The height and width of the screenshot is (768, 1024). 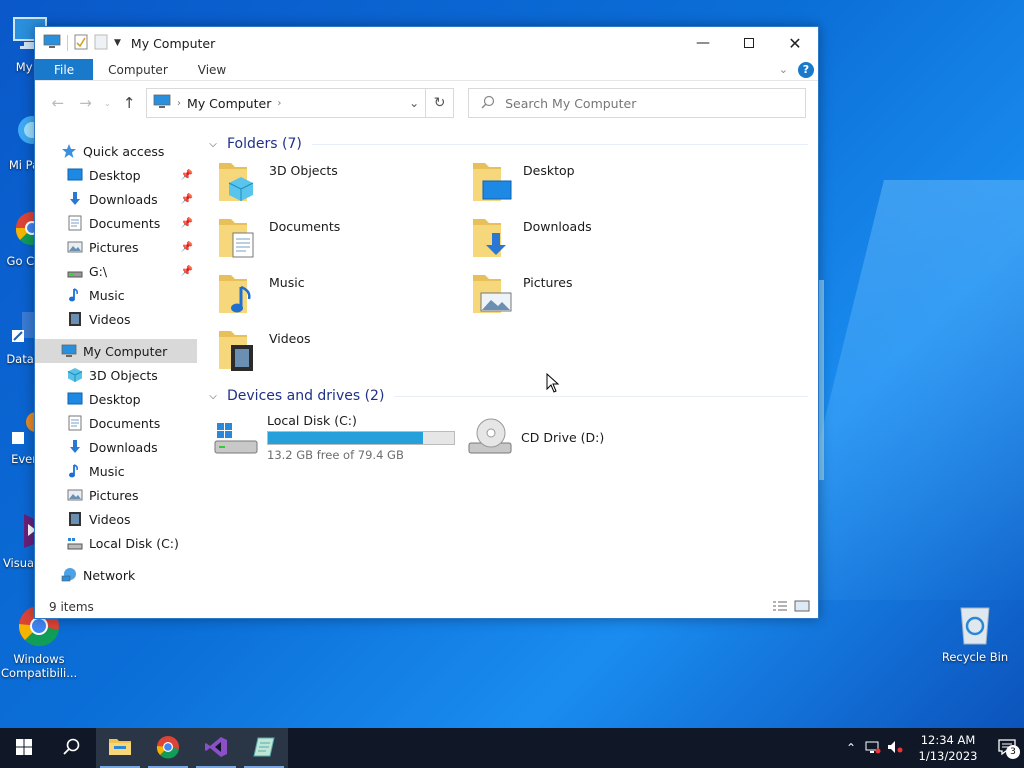 I want to click on nav-quick-g-drive: G:\ 📌, so click(x=116, y=271).